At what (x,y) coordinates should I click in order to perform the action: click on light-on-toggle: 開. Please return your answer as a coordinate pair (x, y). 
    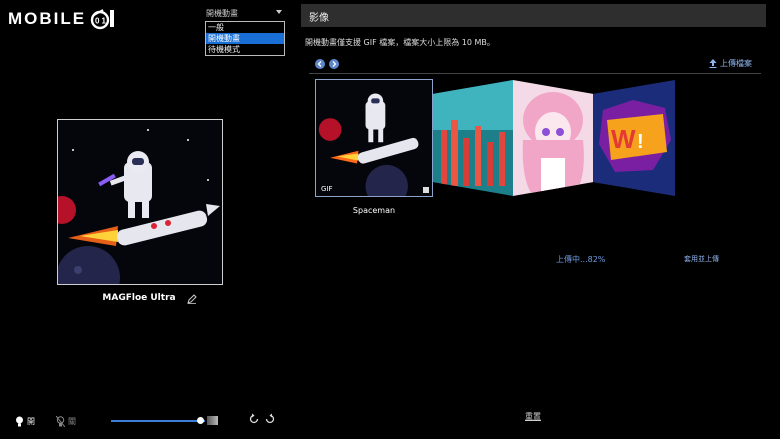
    Looking at the image, I should click on (30, 421).